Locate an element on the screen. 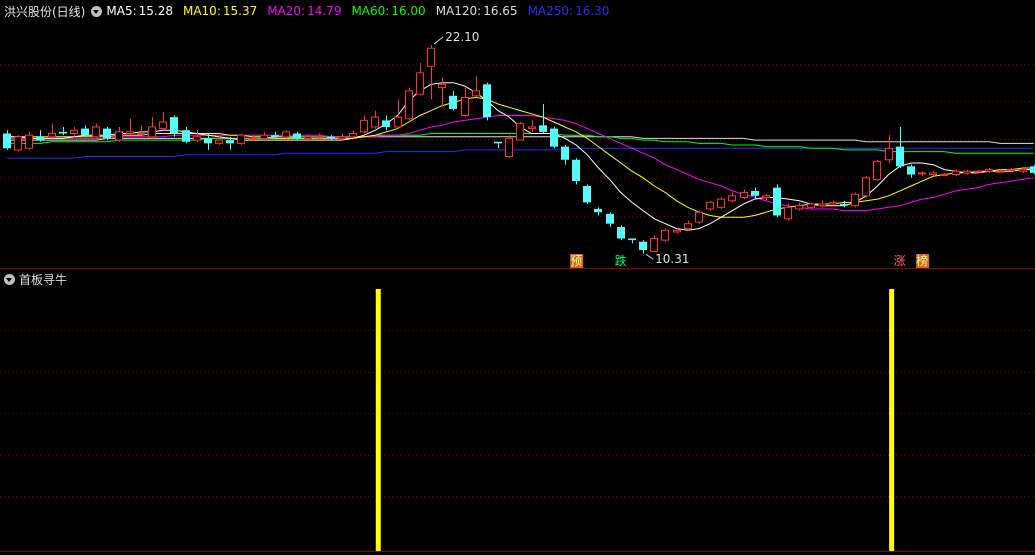 The height and width of the screenshot is (555, 1035). marker-预: 预 is located at coordinates (577, 261).